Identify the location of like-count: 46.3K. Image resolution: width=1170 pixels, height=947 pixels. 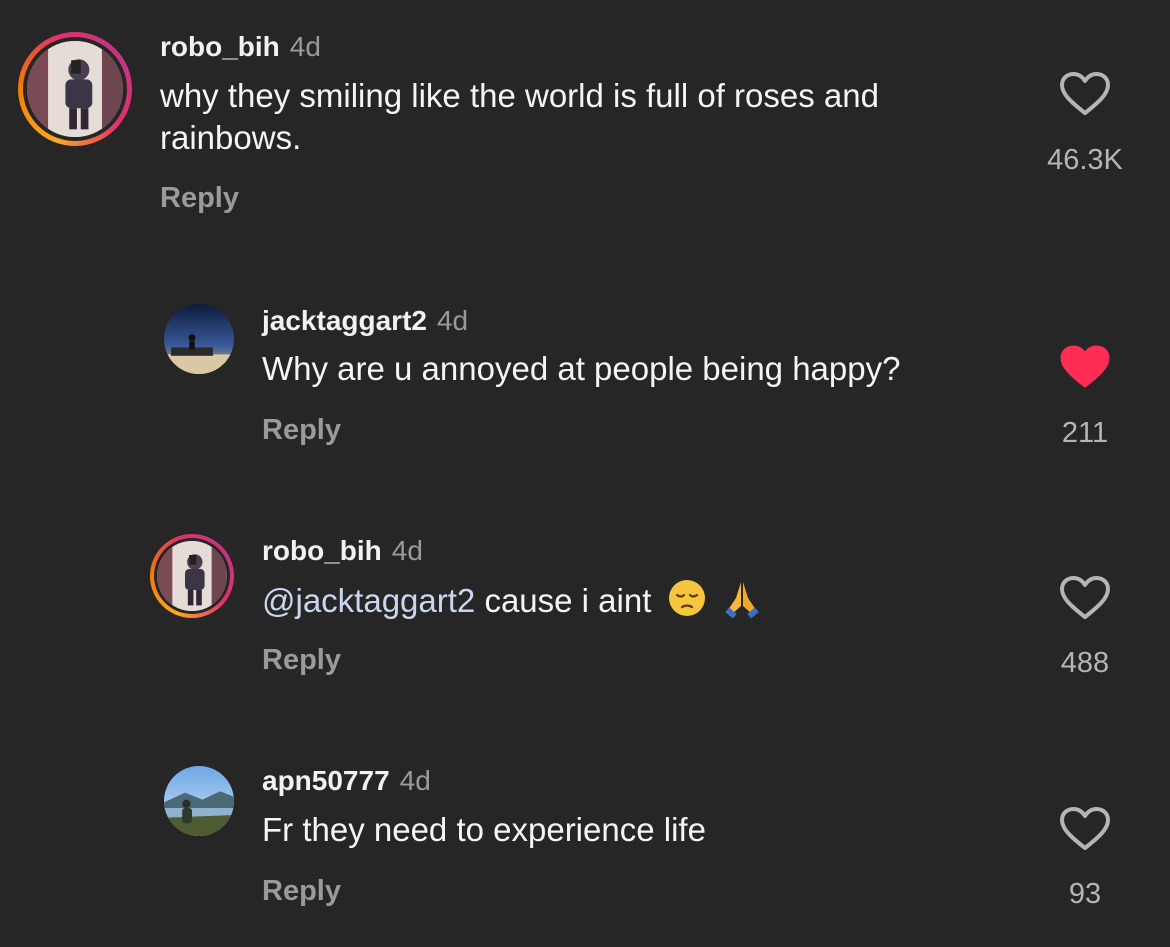
(1085, 160).